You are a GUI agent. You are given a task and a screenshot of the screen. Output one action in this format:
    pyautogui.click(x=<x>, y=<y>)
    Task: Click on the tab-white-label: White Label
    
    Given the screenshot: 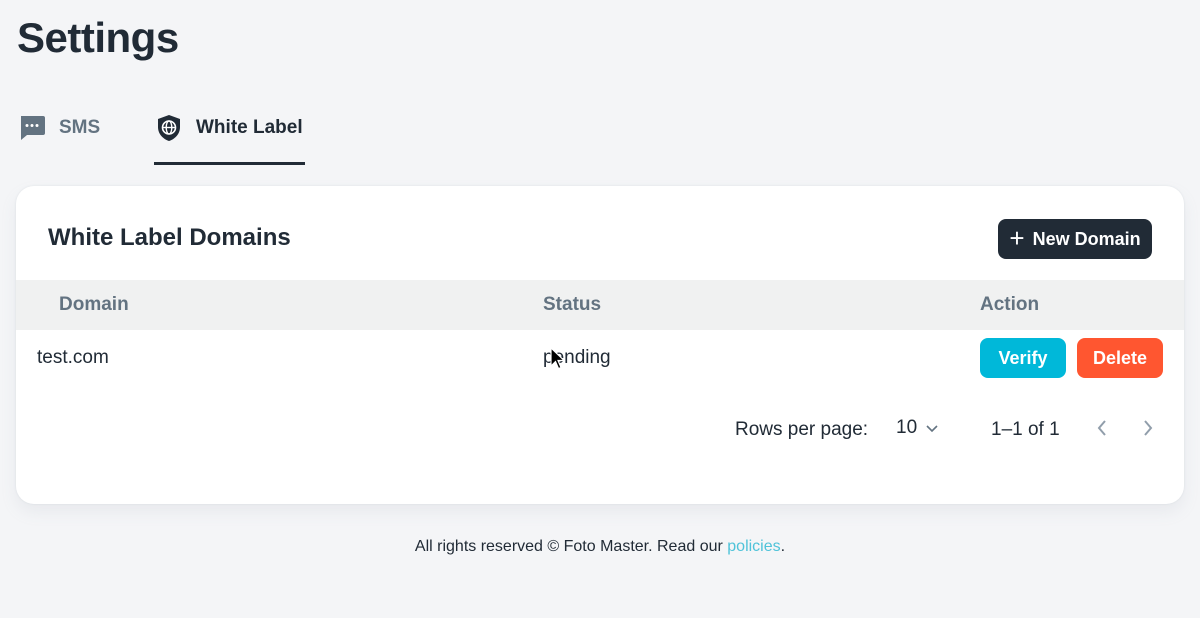 What is the action you would take?
    pyautogui.click(x=229, y=128)
    